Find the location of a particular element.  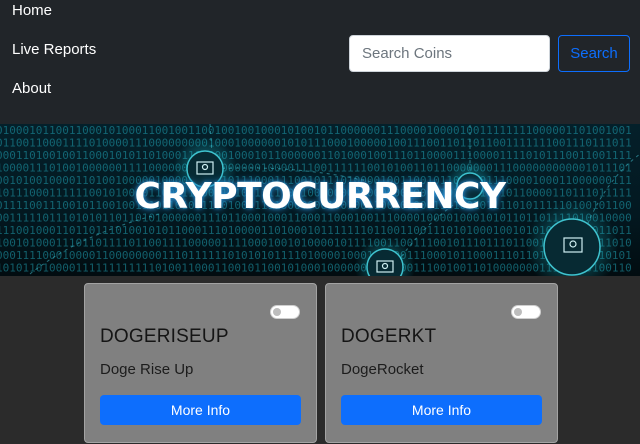

search-button: Search is located at coordinates (594, 53).